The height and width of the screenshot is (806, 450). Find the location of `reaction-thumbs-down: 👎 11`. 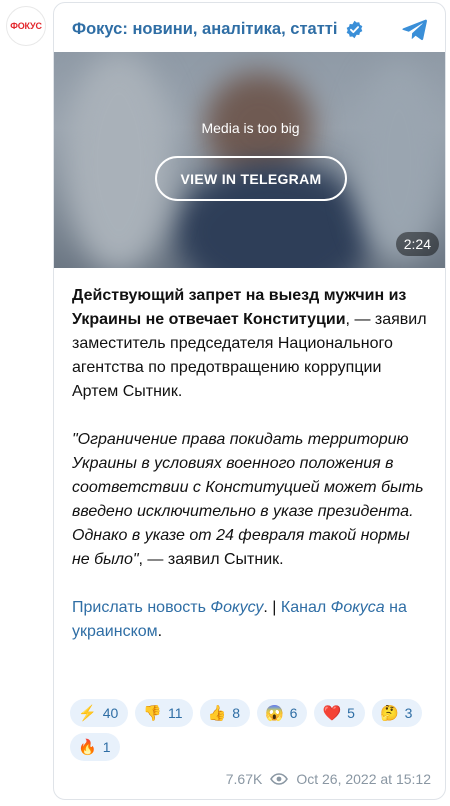

reaction-thumbs-down: 👎 11 is located at coordinates (164, 713).